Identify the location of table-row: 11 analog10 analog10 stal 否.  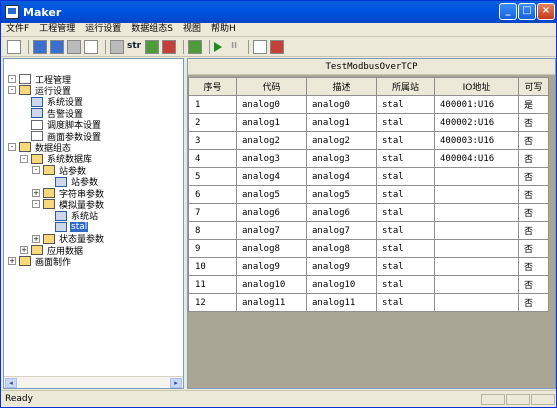
(368, 284).